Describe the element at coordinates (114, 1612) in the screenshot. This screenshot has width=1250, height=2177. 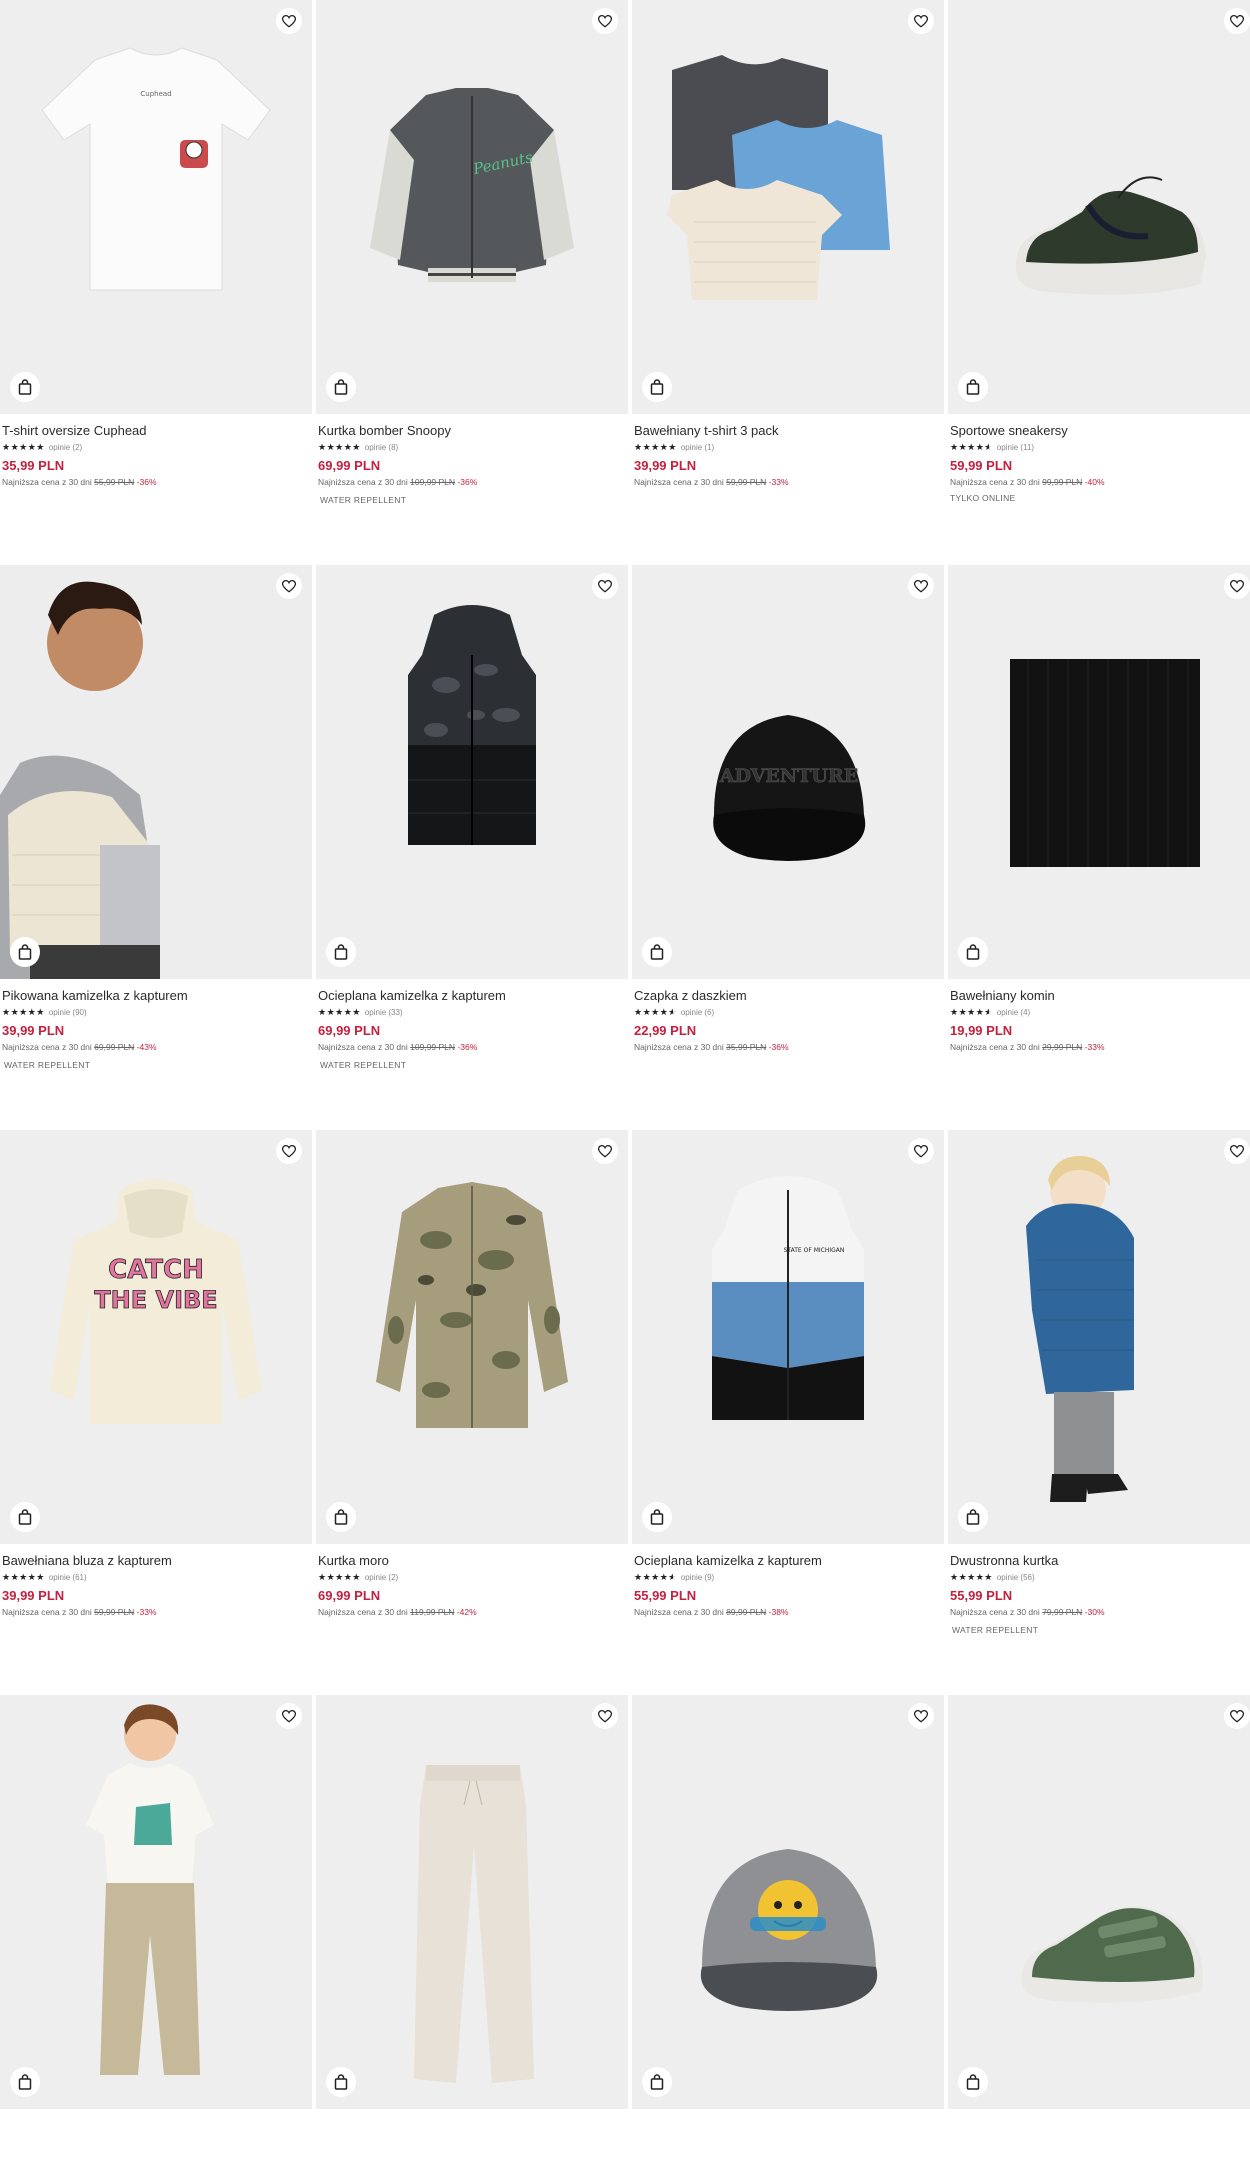
I see `old-price: 59,99 PLN` at that location.